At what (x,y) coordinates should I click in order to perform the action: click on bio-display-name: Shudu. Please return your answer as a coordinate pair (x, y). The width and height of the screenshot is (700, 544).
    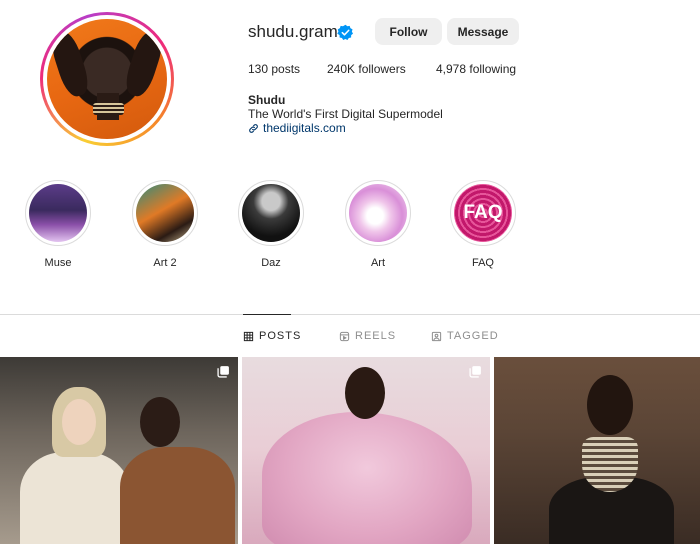
    Looking at the image, I should click on (267, 100).